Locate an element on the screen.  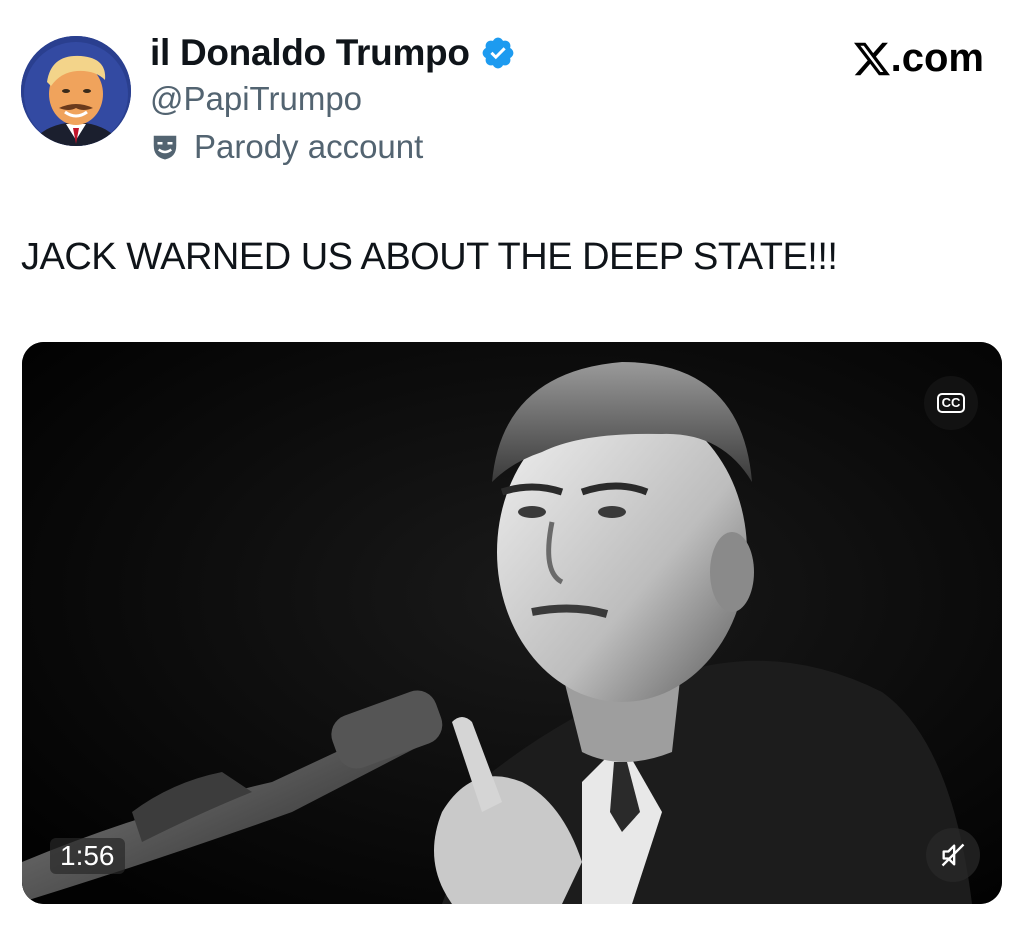
parody-label: Parody account is located at coordinates (286, 147).